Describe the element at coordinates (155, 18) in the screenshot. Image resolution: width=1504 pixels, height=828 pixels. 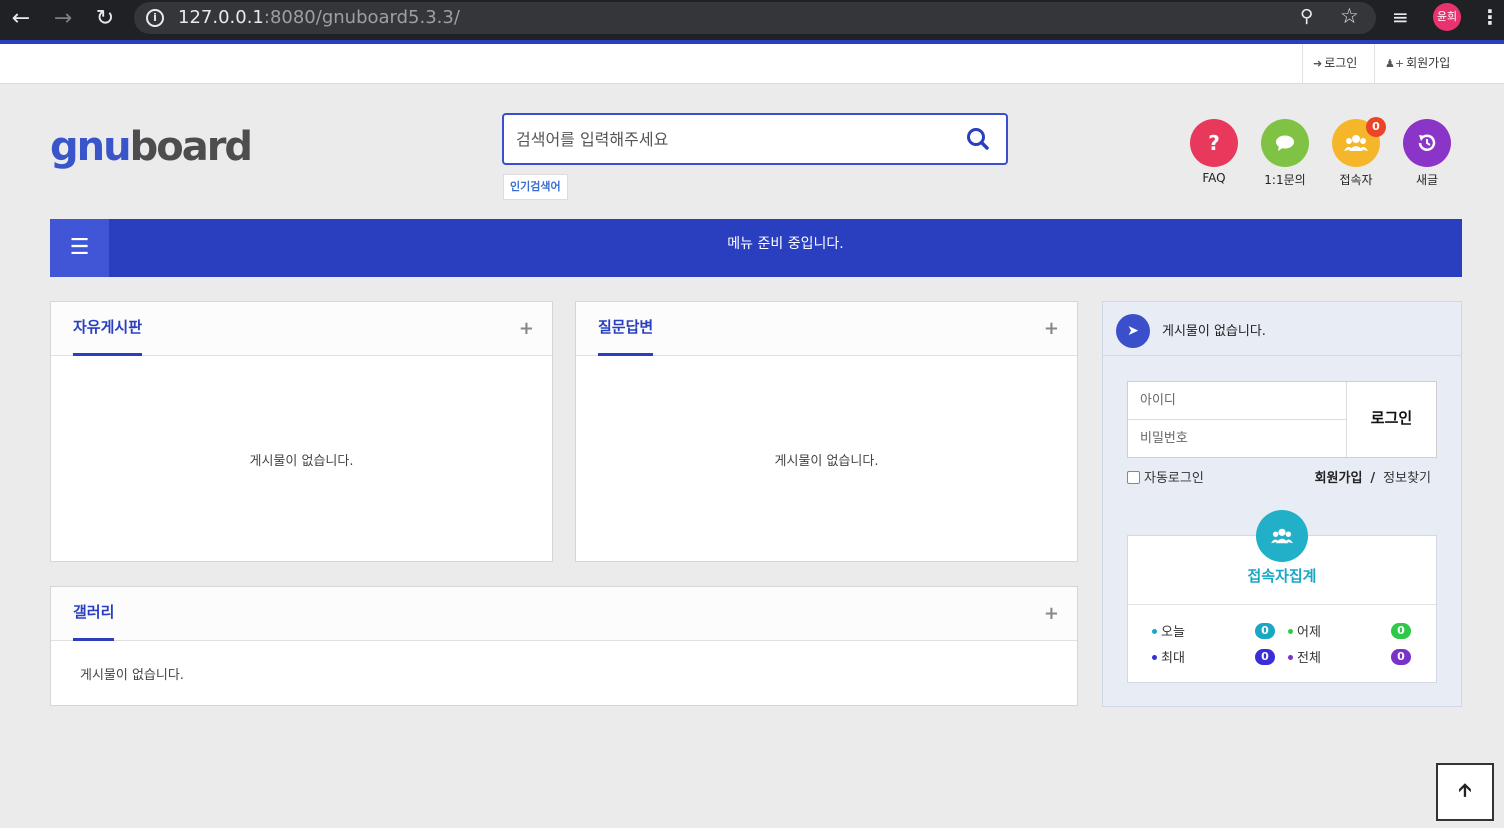
I see `info-icon: i` at that location.